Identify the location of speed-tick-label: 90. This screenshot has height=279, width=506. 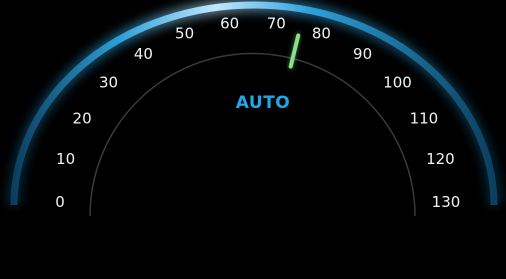
(362, 54).